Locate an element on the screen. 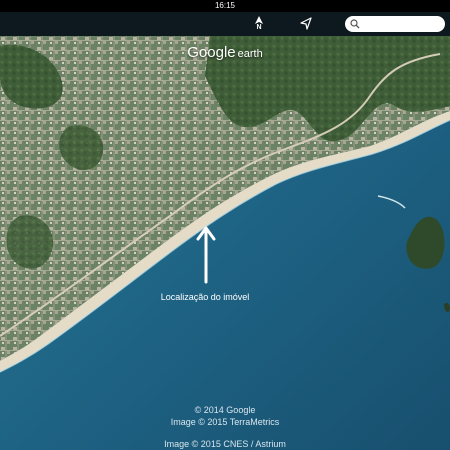  search-input is located at coordinates (402, 24).